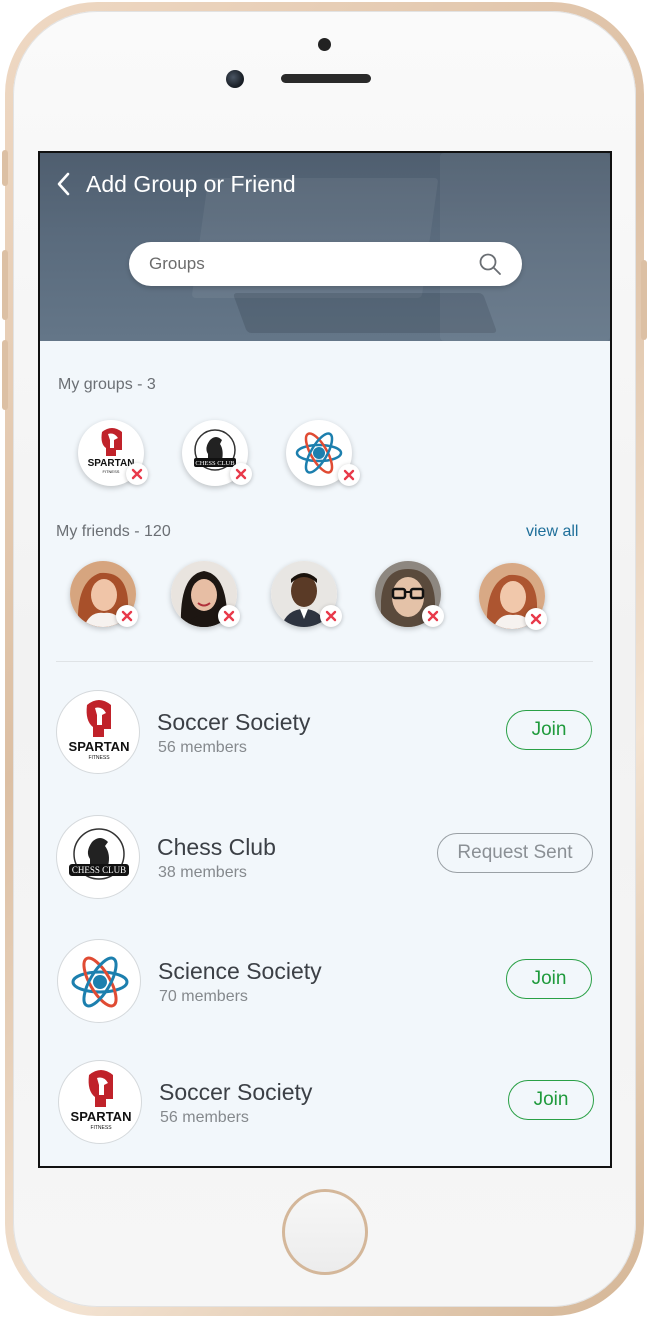 The image size is (649, 1323). What do you see at coordinates (113, 531) in the screenshot?
I see `my-friends-label: My friends - 120` at bounding box center [113, 531].